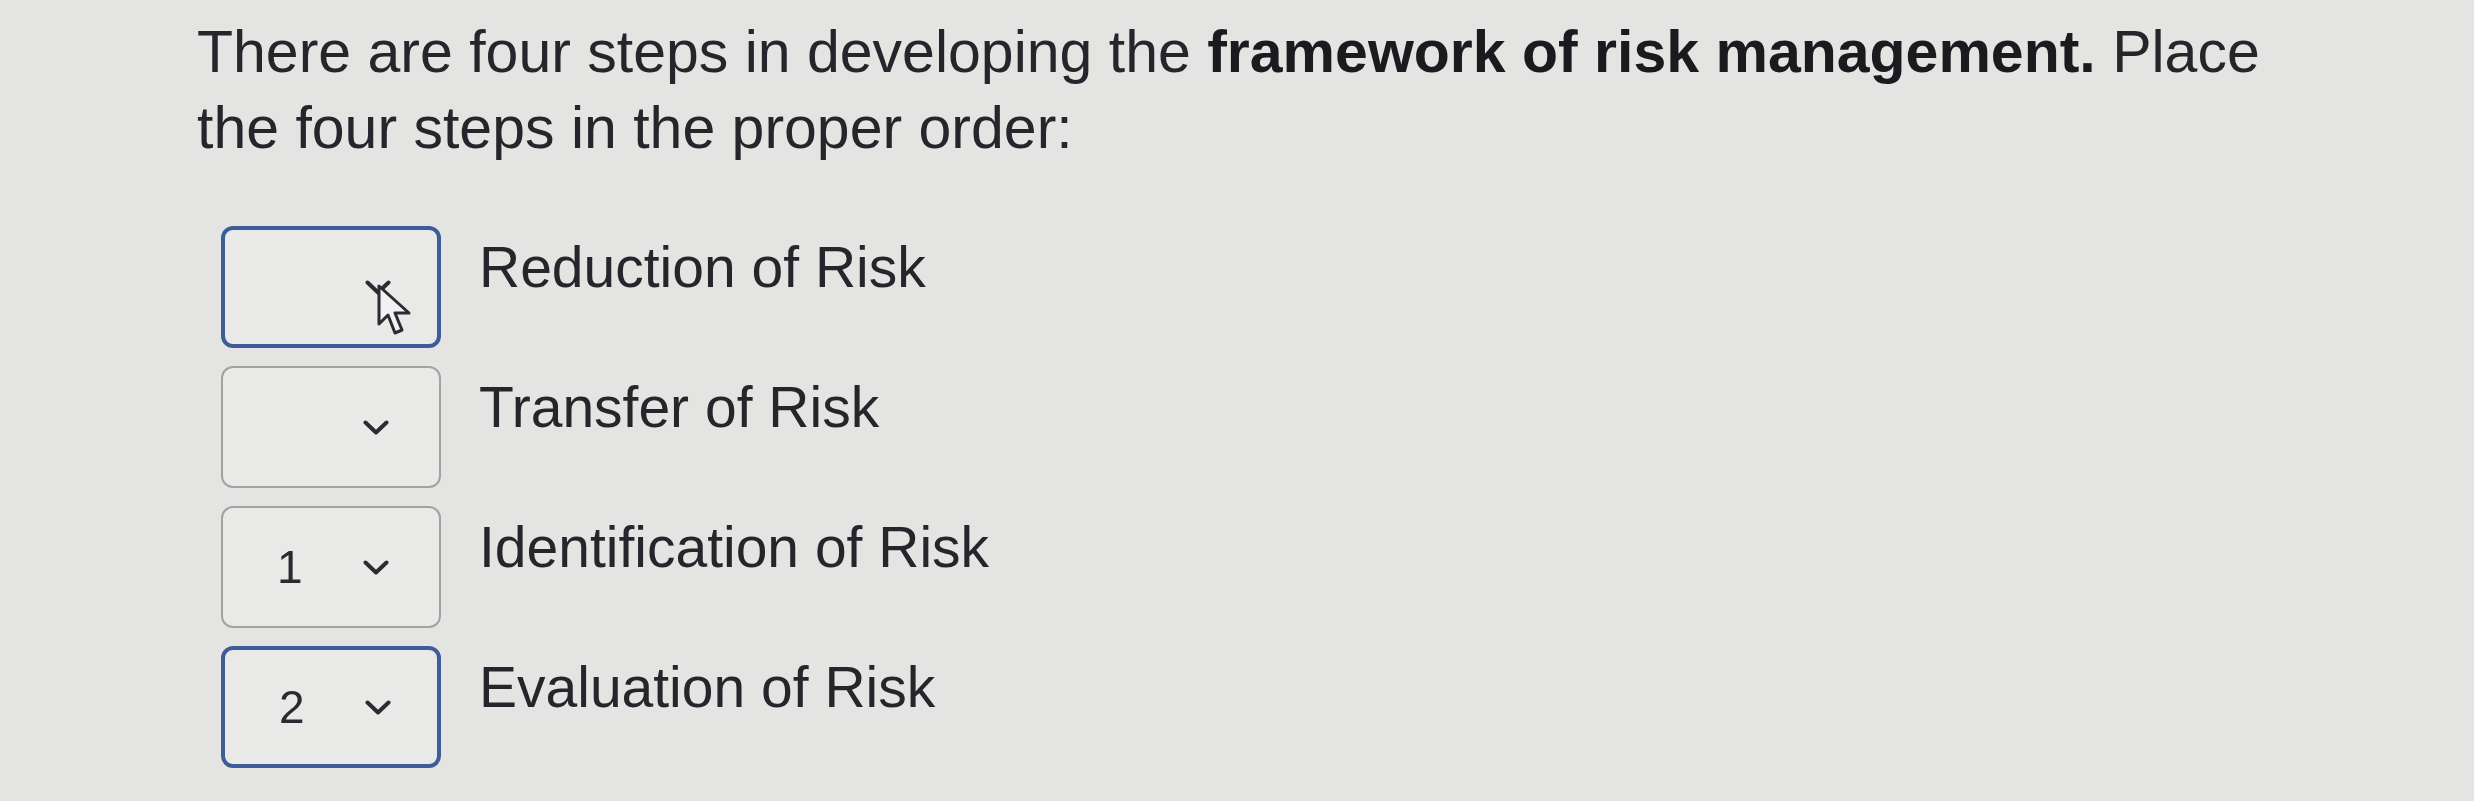  What do you see at coordinates (331, 707) in the screenshot?
I see `order-dropdown: 2` at bounding box center [331, 707].